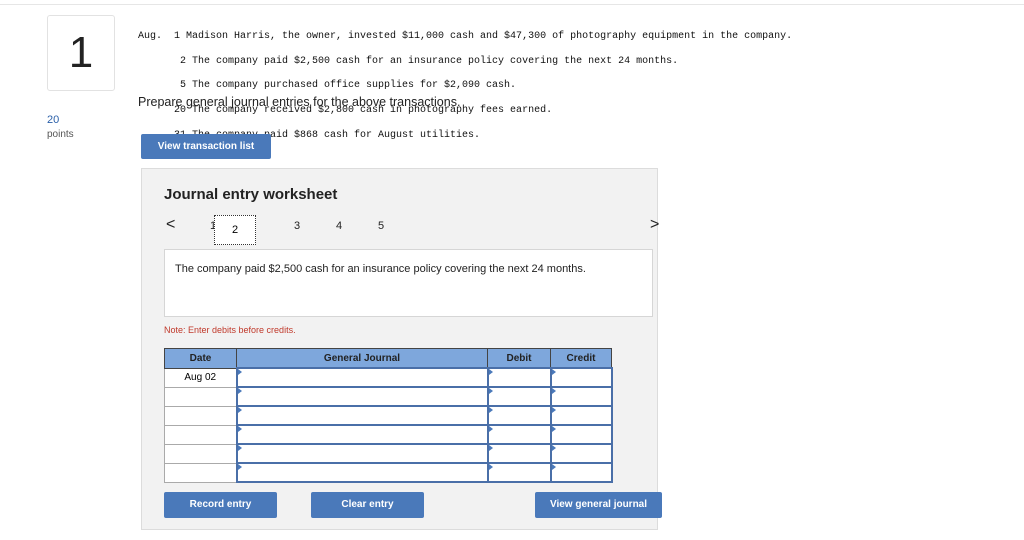  I want to click on worksheet-title: Journal entry worksheet, so click(251, 194).